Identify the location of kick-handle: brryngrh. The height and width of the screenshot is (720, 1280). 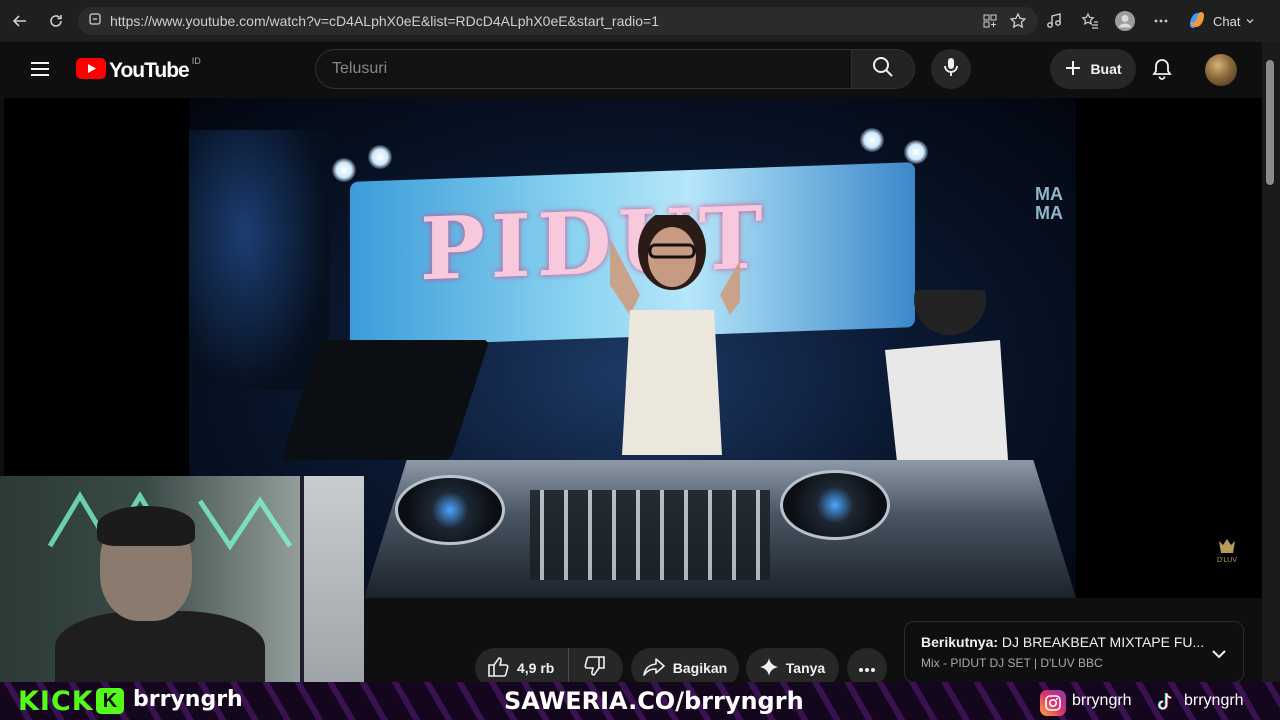
(188, 699).